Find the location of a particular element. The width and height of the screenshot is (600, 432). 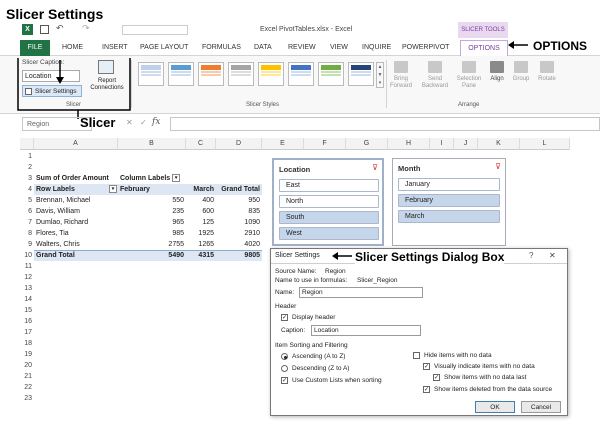

pivot-cell: 9805 is located at coordinates (238, 255).